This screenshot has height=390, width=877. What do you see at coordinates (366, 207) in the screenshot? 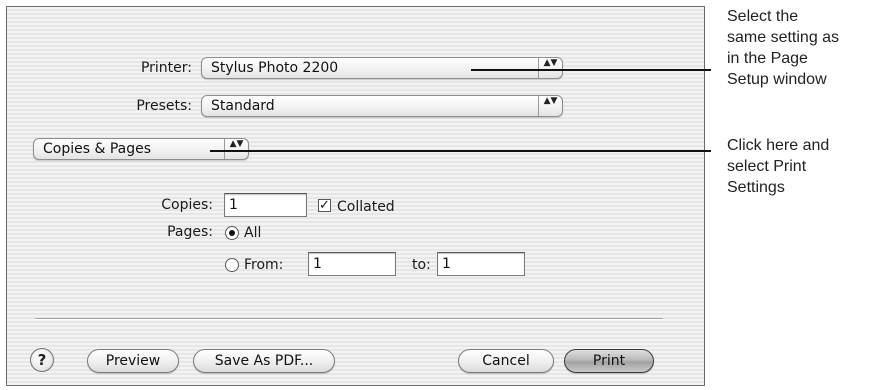
I see `collated-label: Collated` at bounding box center [366, 207].